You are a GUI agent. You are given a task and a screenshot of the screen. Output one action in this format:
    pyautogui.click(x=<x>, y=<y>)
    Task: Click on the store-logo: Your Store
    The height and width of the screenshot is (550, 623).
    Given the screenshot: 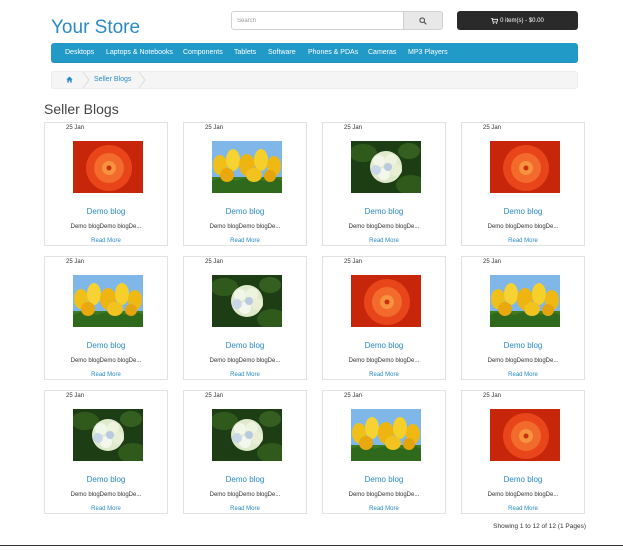 What is the action you would take?
    pyautogui.click(x=95, y=28)
    